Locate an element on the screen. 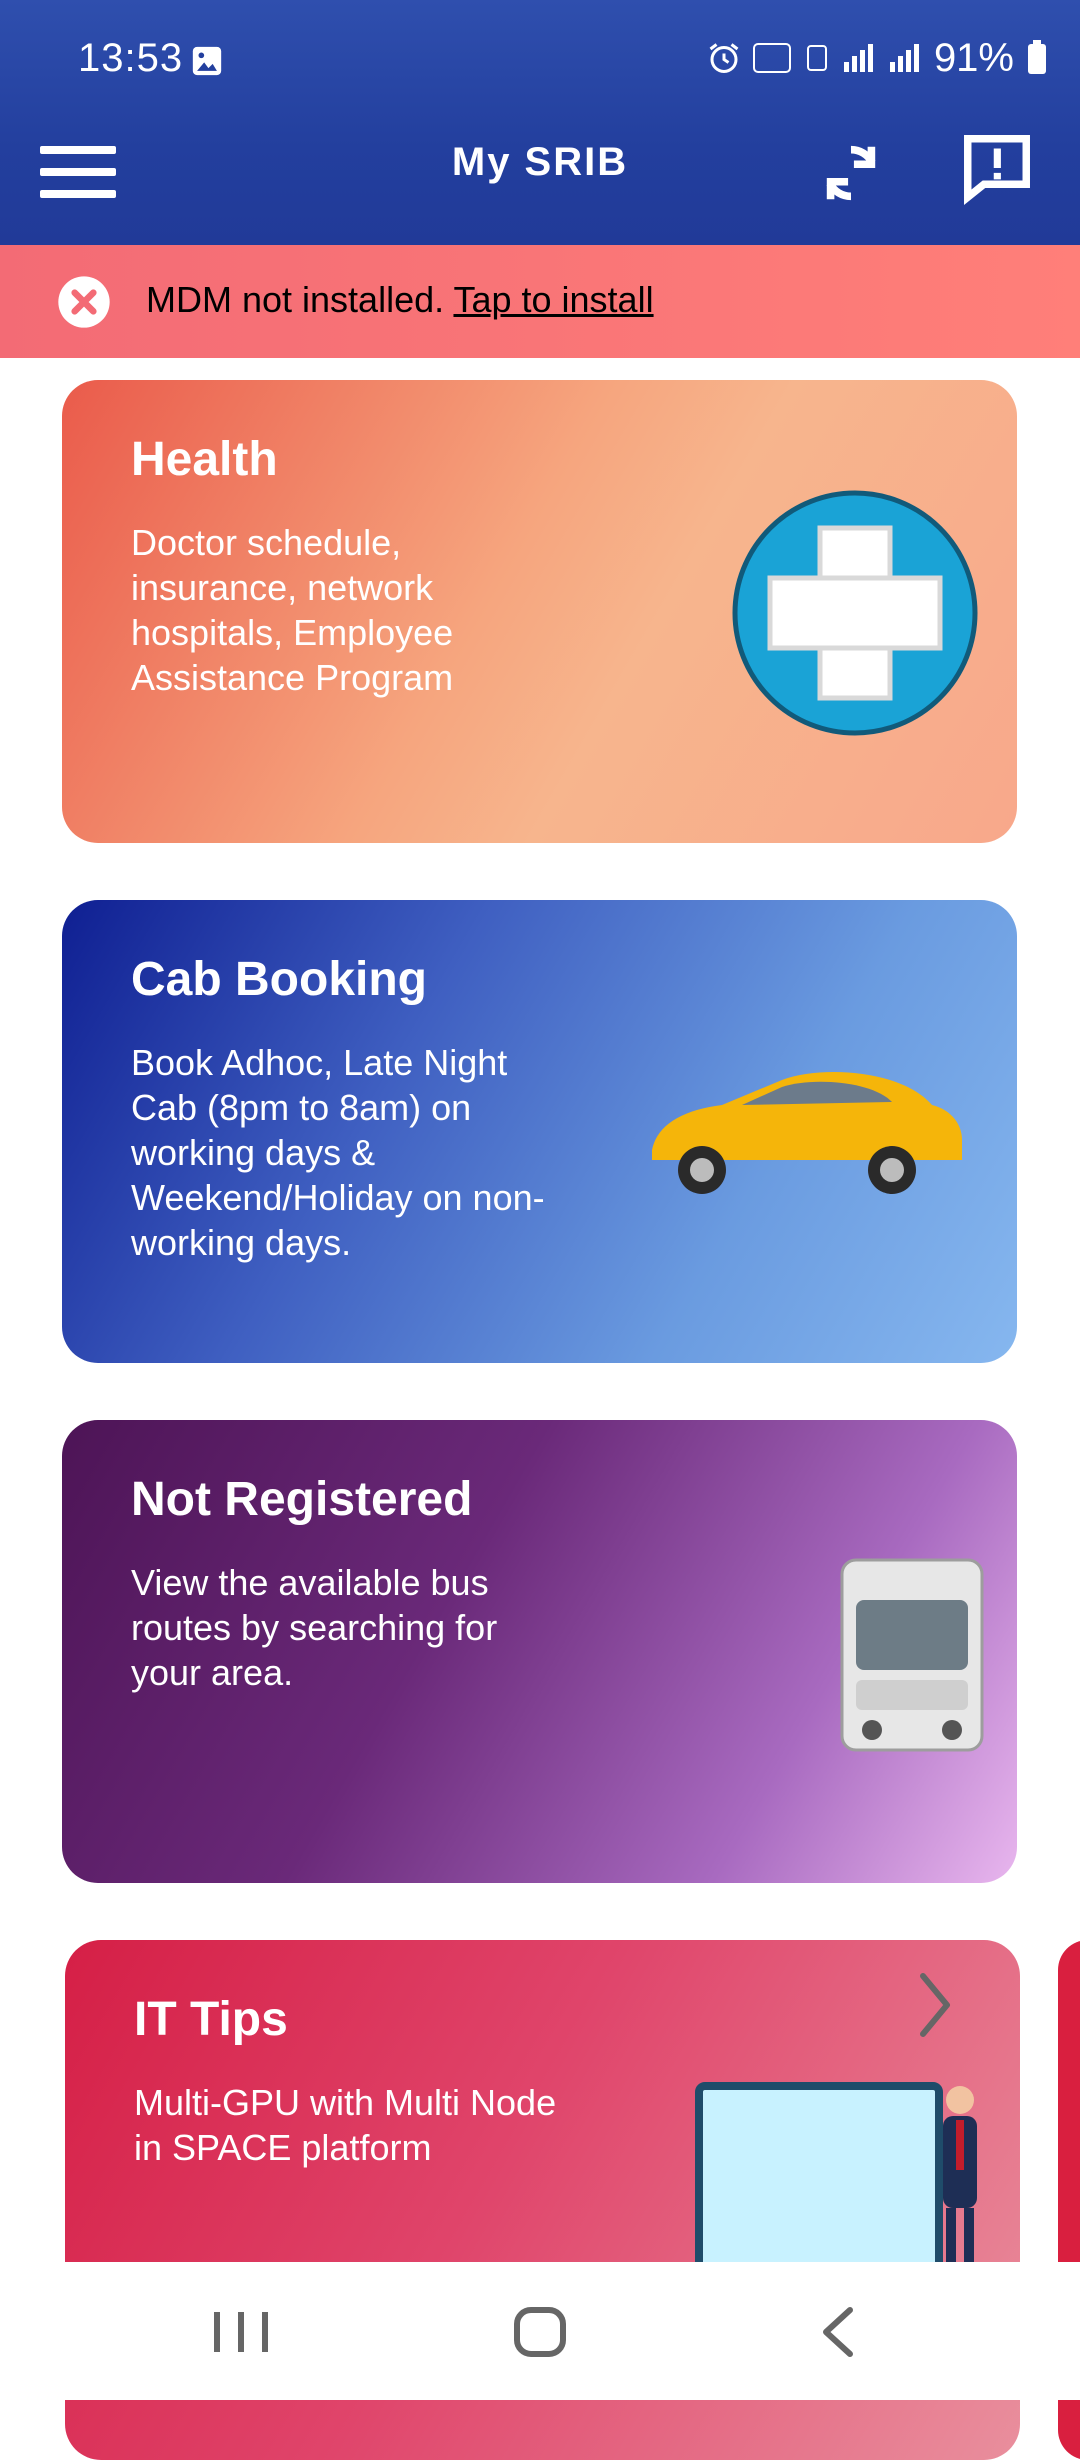 The width and height of the screenshot is (1080, 2460). signal-r-icon is located at coordinates (904, 58).